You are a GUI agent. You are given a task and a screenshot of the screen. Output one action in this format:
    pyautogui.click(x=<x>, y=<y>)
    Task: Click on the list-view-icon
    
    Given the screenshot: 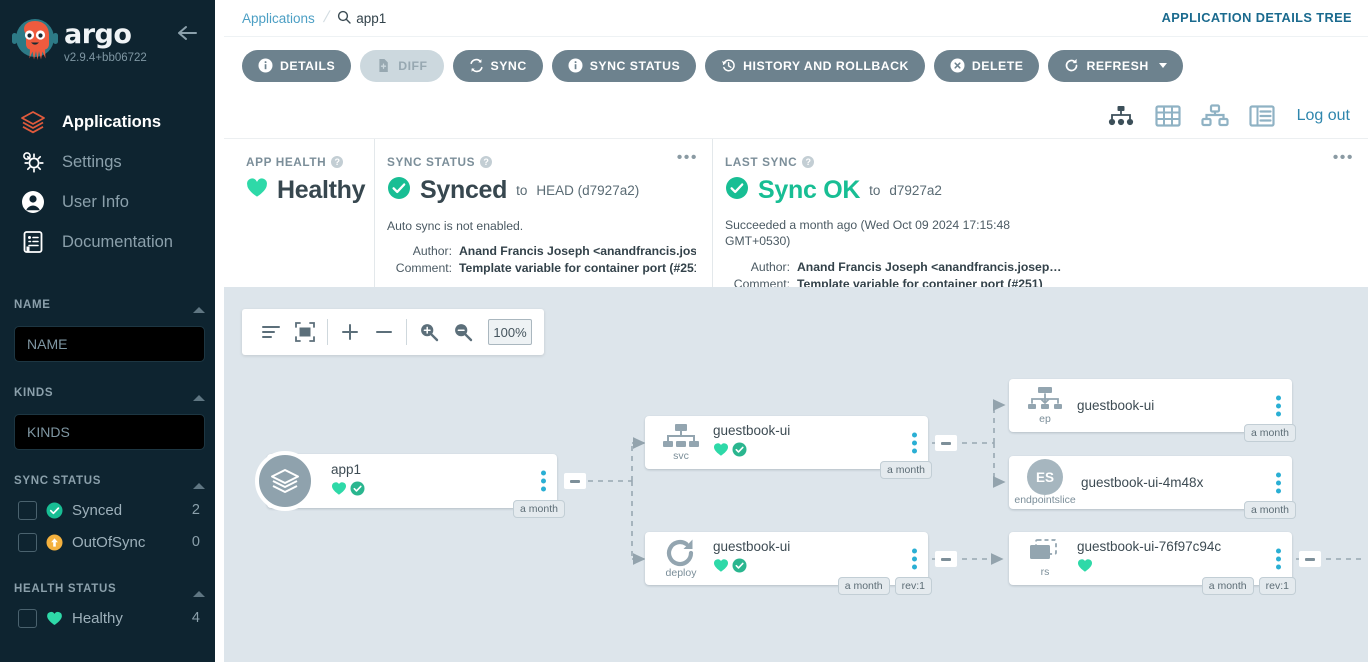 What is the action you would take?
    pyautogui.click(x=1262, y=116)
    